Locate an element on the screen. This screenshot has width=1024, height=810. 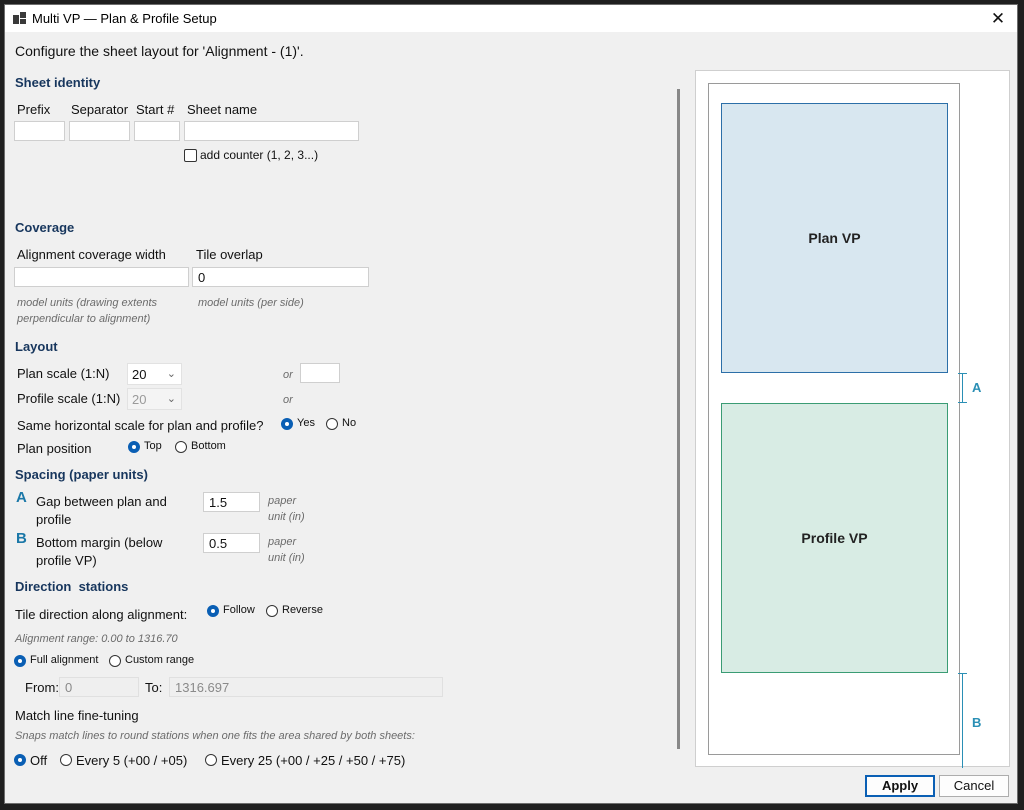
direction-heading: Direction stations is located at coordinates (72, 586).